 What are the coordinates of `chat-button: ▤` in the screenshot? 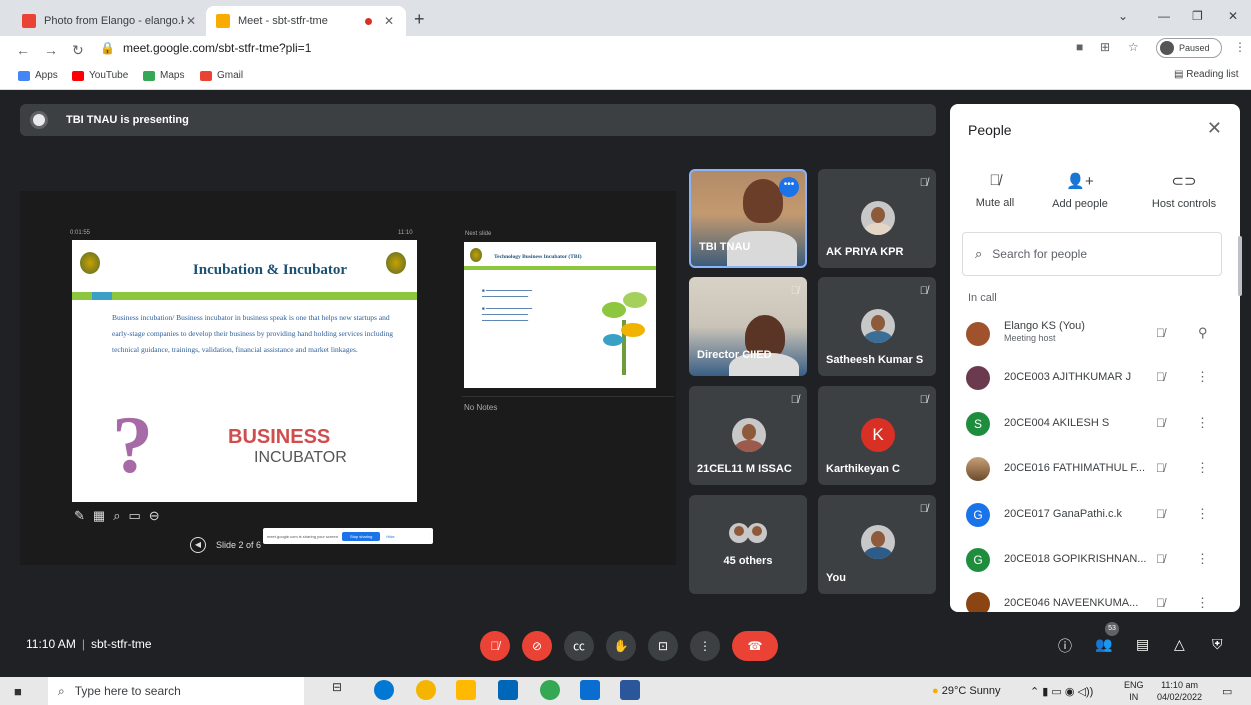 It's located at (1142, 644).